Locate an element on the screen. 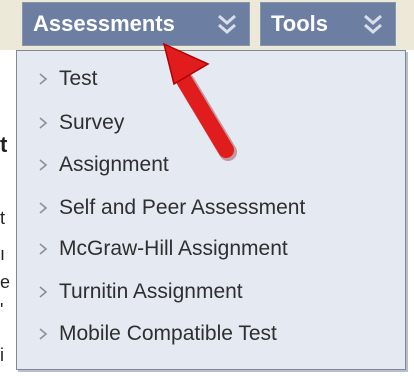  page-fragment: ' is located at coordinates (2, 310).